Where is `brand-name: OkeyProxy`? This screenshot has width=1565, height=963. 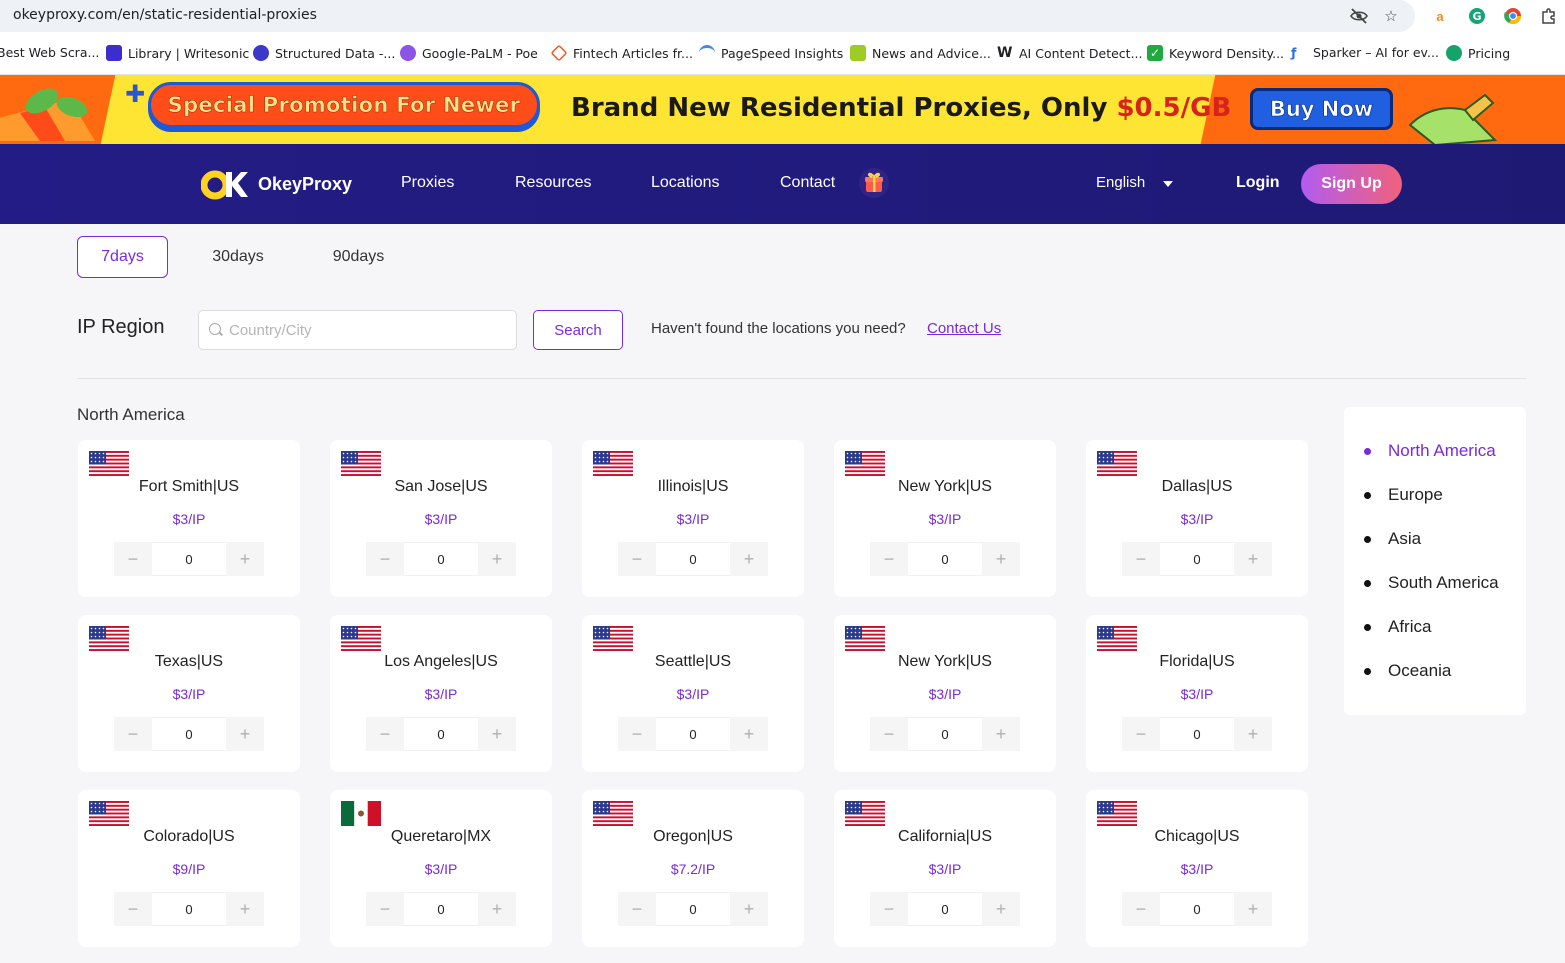 brand-name: OkeyProxy is located at coordinates (305, 184).